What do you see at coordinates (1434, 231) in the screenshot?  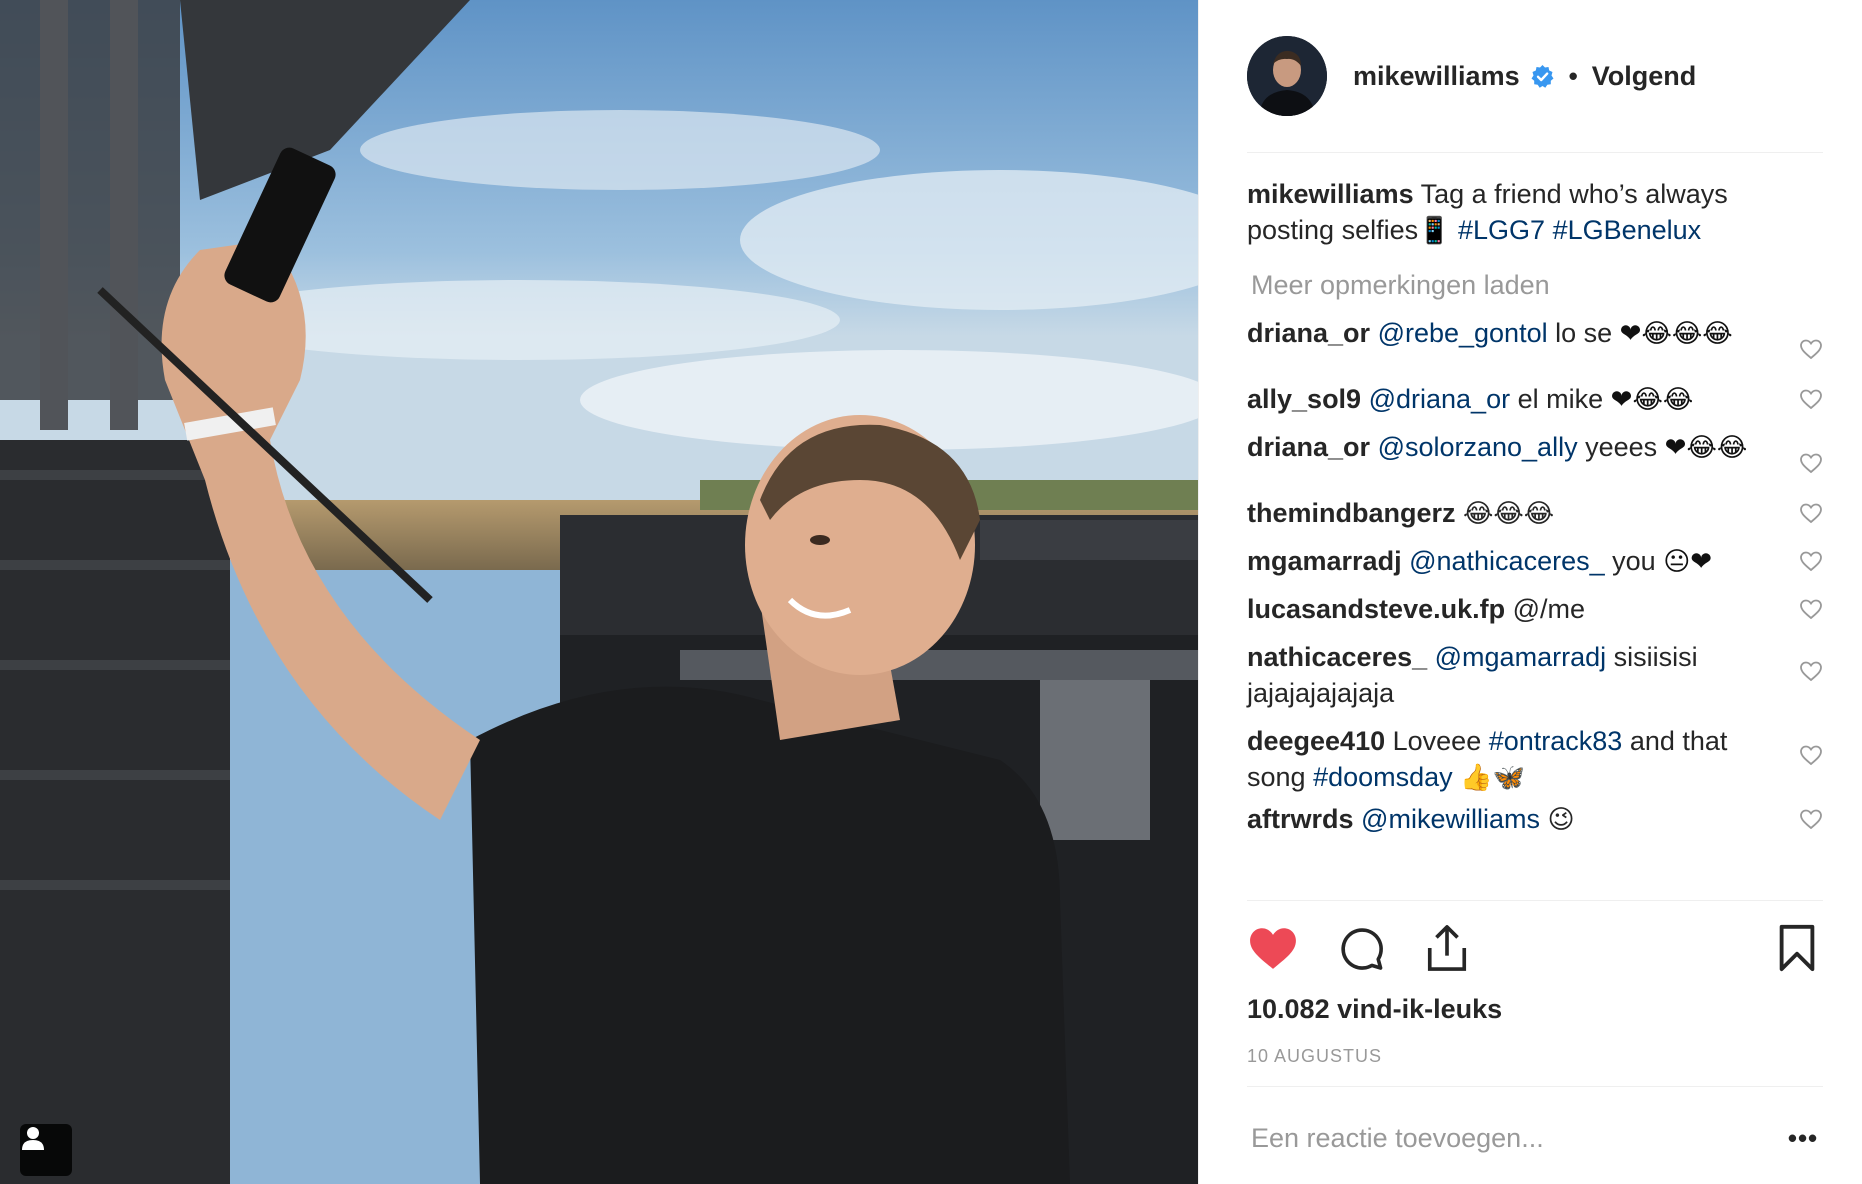 I see `caption-emoji: 📱` at bounding box center [1434, 231].